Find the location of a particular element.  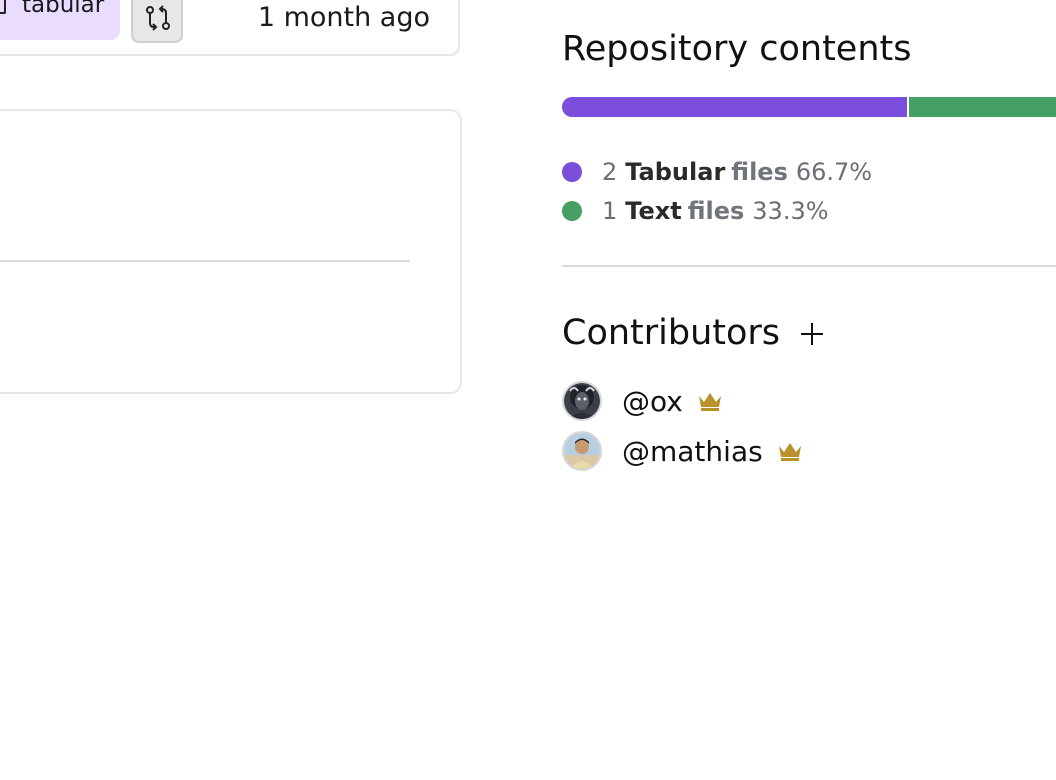

file-icon is located at coordinates (3, 7).